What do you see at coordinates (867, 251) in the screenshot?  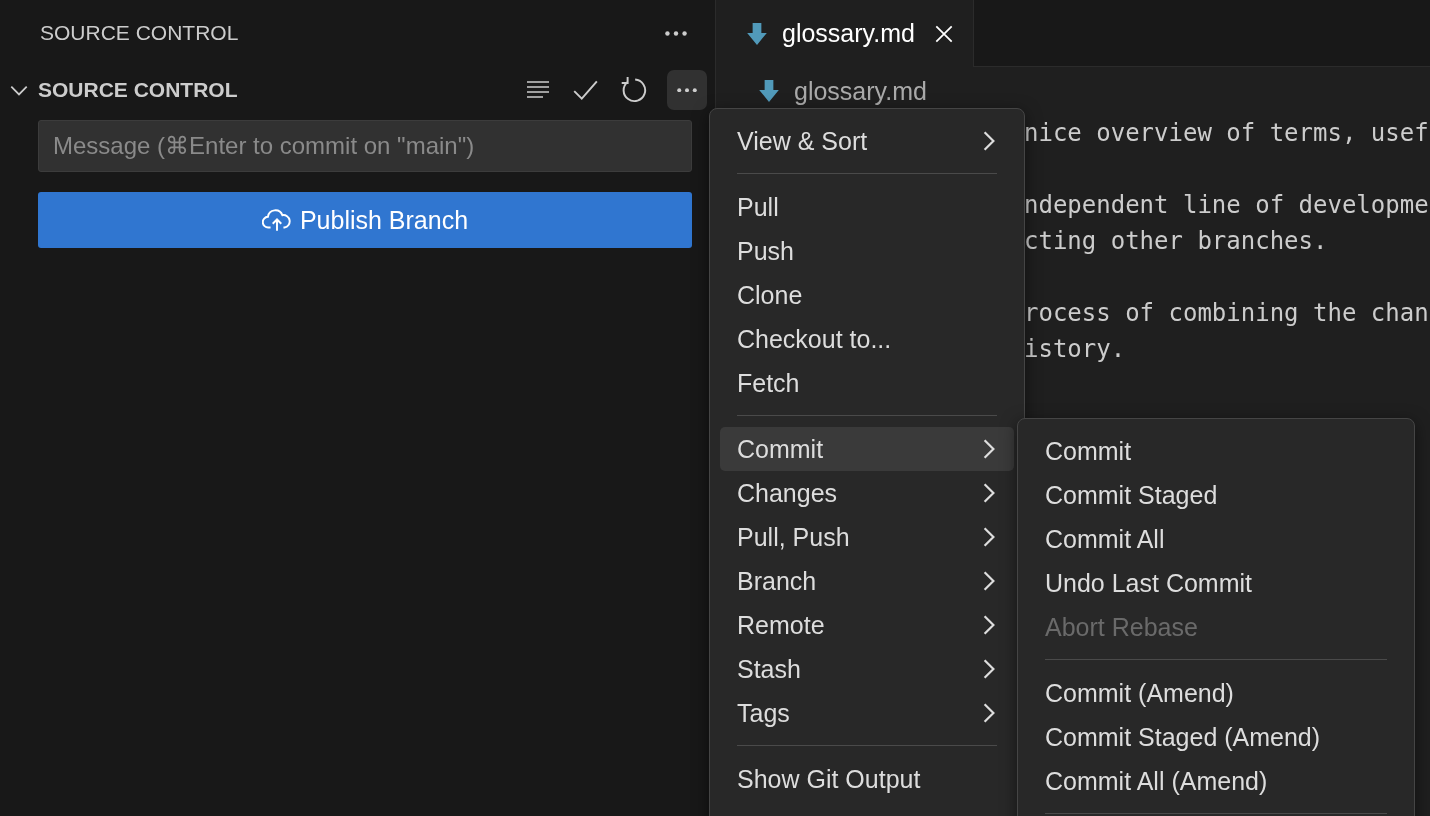 I see `menu-item: Push` at bounding box center [867, 251].